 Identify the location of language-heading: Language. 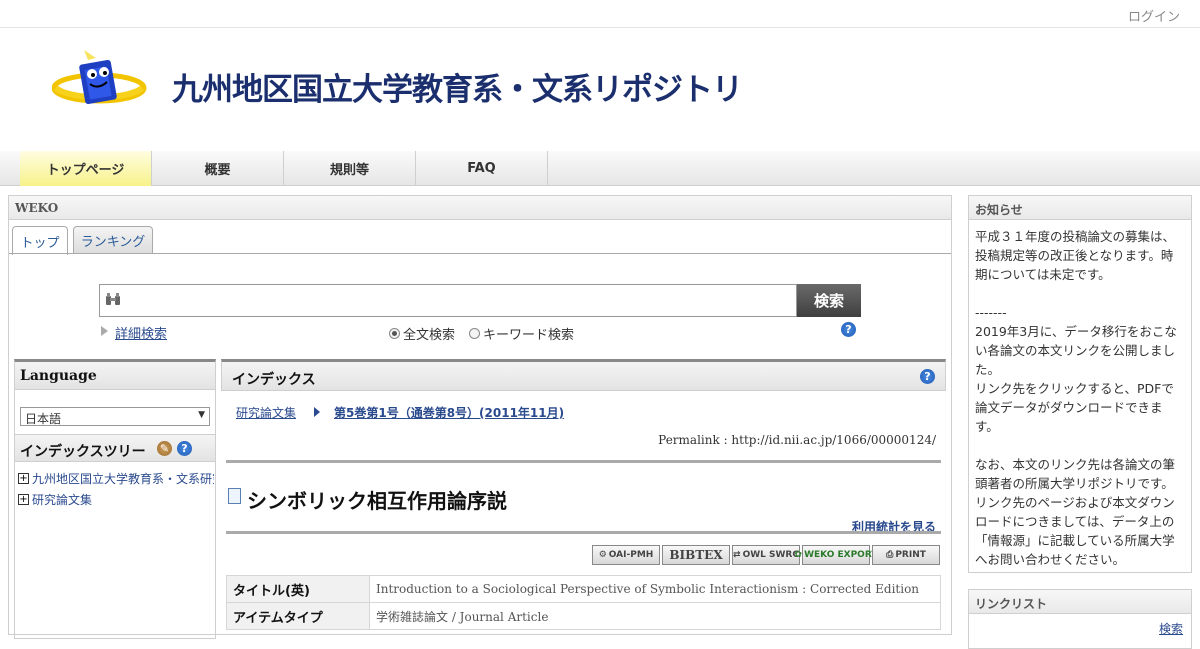
(115, 376).